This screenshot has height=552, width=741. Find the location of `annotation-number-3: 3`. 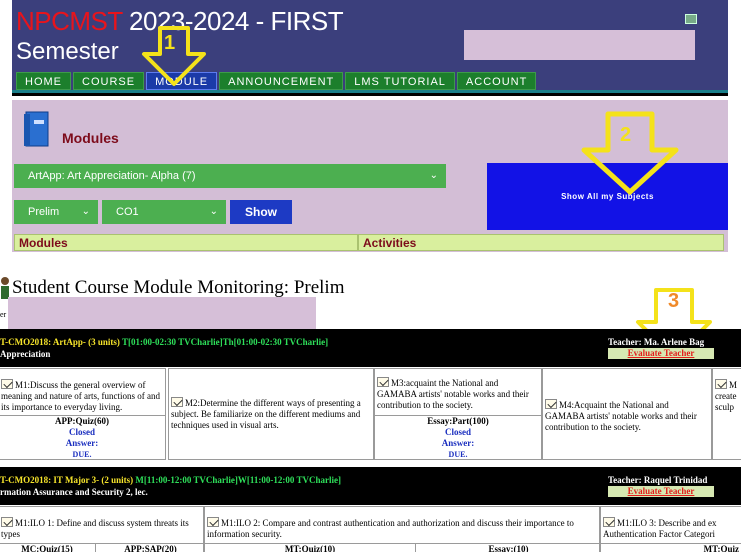

annotation-number-3: 3 is located at coordinates (674, 301).